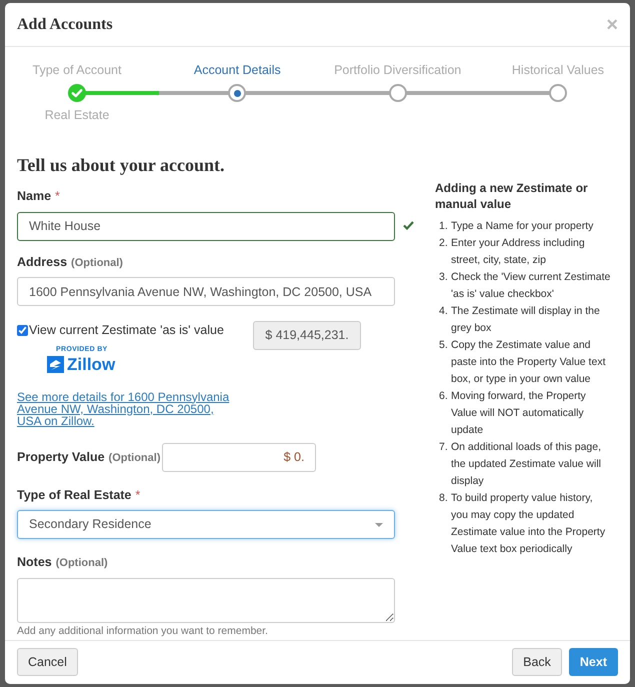  Describe the element at coordinates (124, 408) in the screenshot. I see `details-link: See more details for 1600 Pennsylvania Avenue NW, Washington, DC 20500, USA on Zillow.` at that location.